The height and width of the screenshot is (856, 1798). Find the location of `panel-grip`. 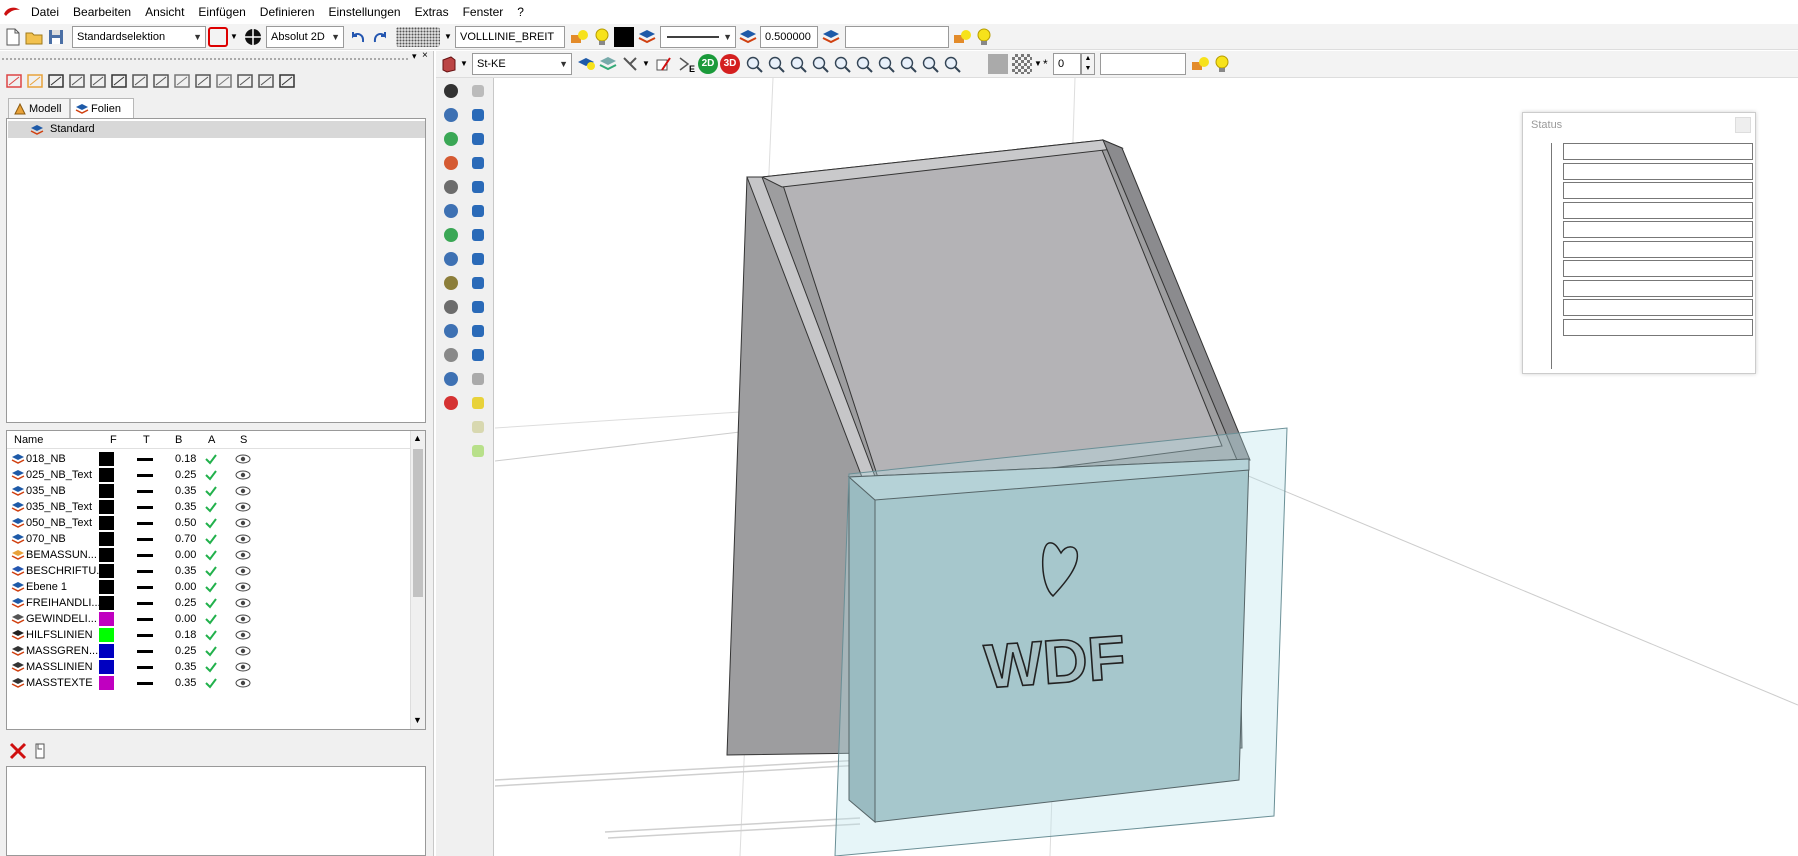

panel-grip is located at coordinates (205, 59).